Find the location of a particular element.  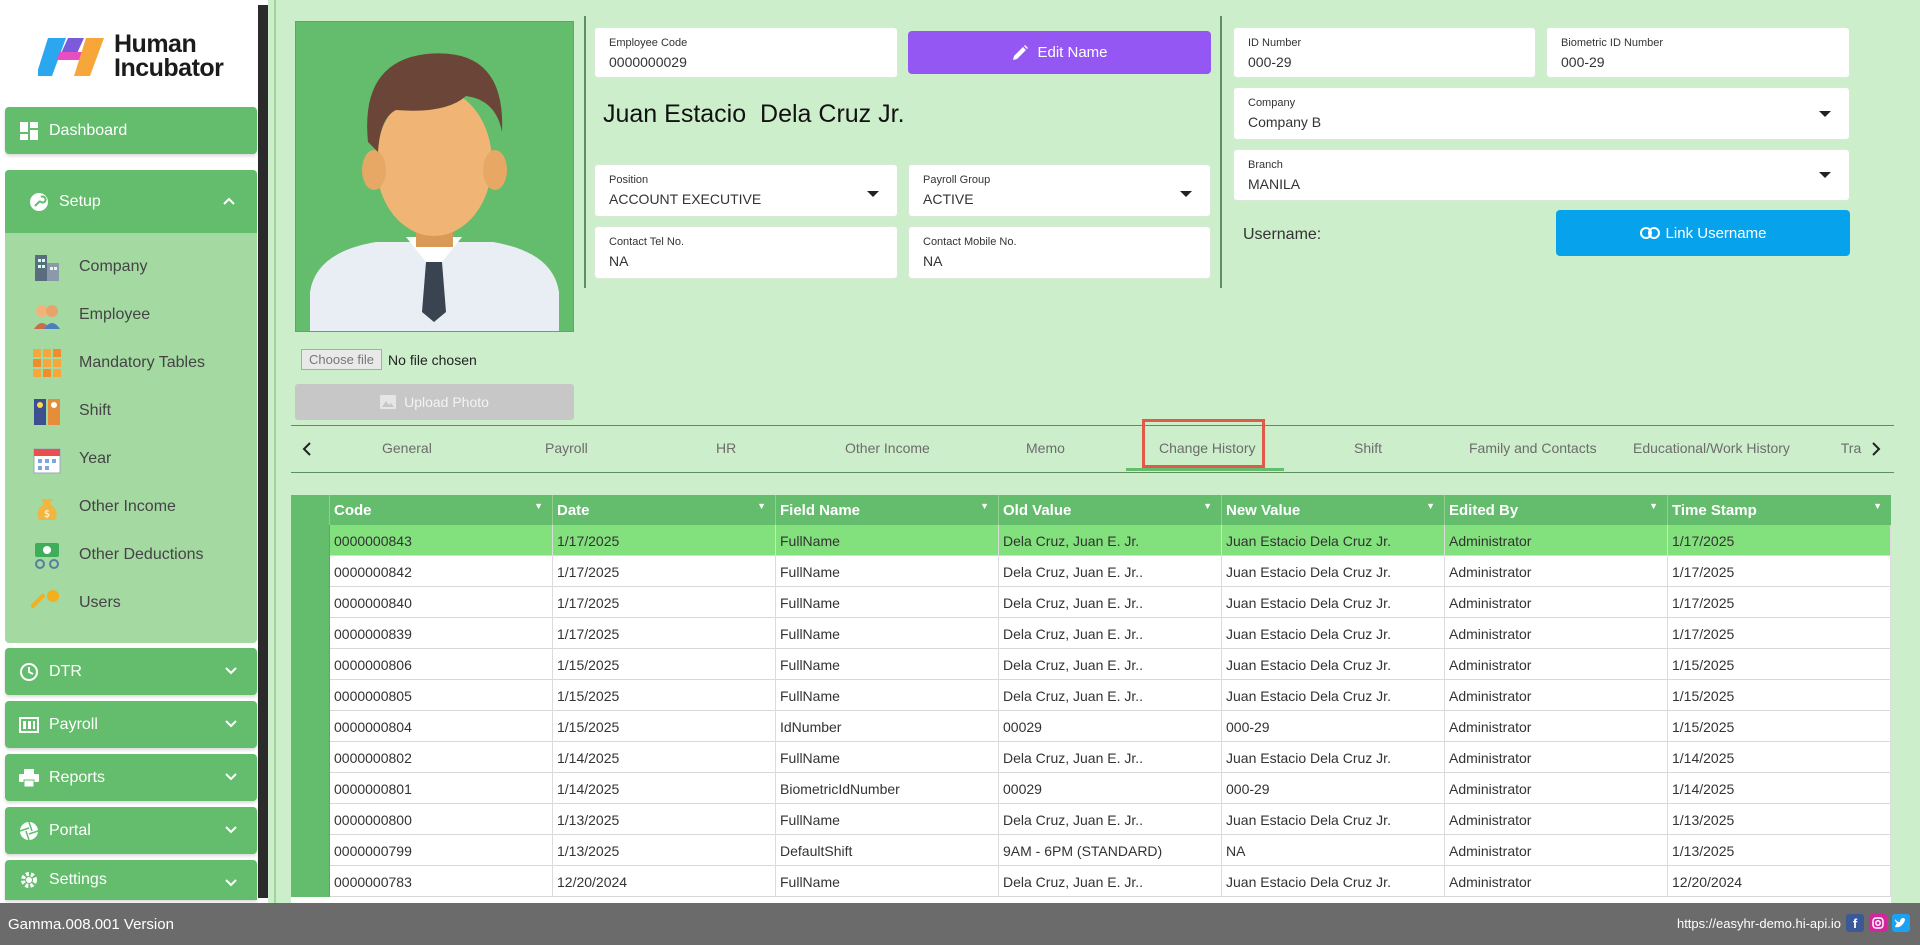

tab-scroll-left-icon is located at coordinates (307, 449).